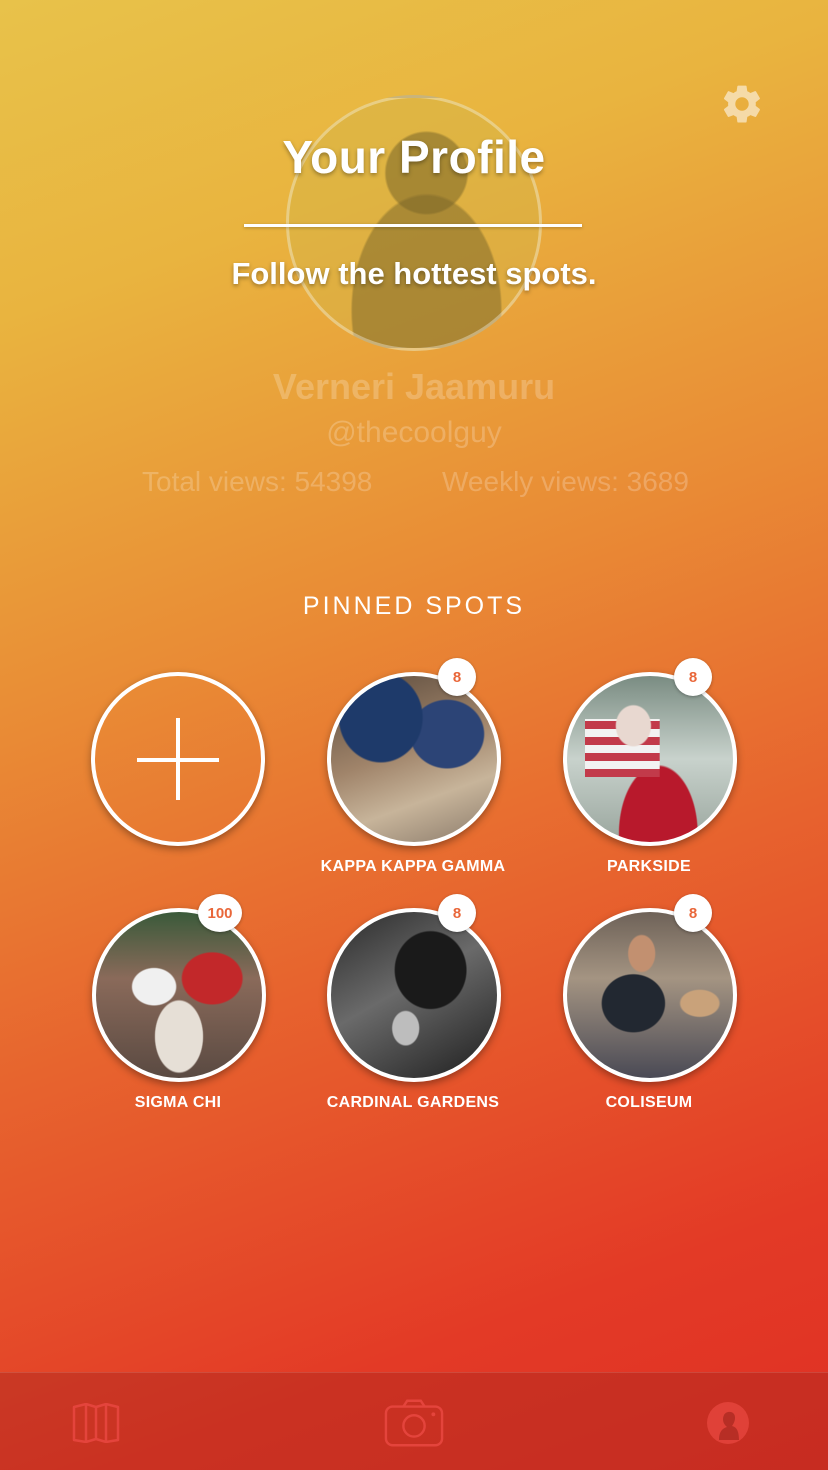 The height and width of the screenshot is (1470, 828). I want to click on tab-profile, so click(728, 1423).